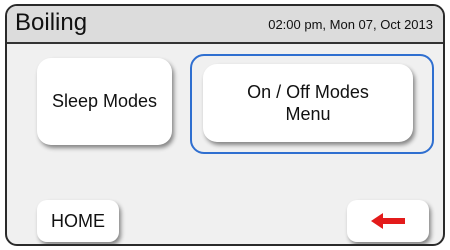 This screenshot has height=250, width=450. Describe the element at coordinates (350, 24) in the screenshot. I see `datetime-label: 02:00 pm, Mon 07, Oct 2013` at that location.